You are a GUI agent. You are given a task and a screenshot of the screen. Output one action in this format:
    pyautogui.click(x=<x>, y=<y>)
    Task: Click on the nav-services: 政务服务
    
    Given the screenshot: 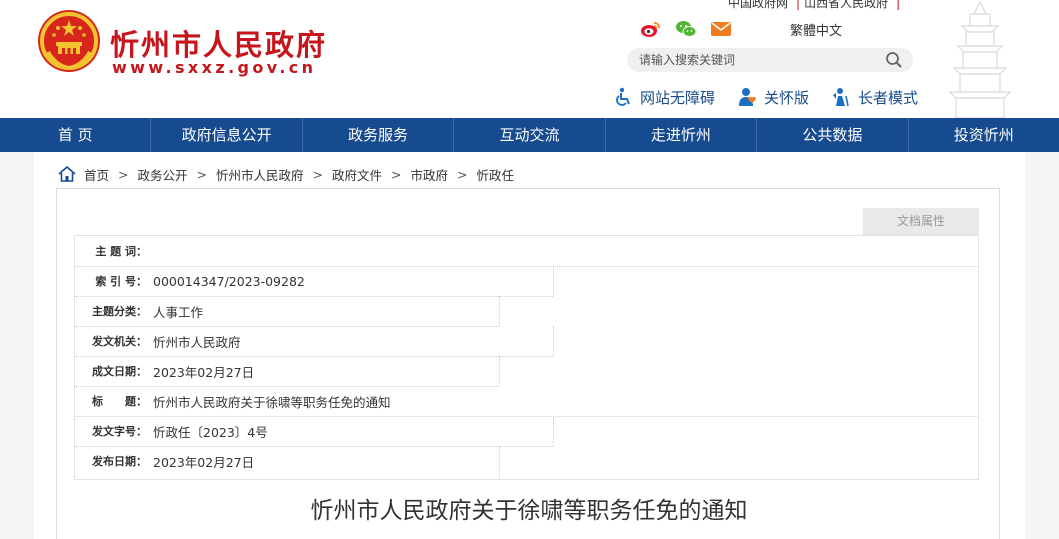 What is the action you would take?
    pyautogui.click(x=379, y=135)
    